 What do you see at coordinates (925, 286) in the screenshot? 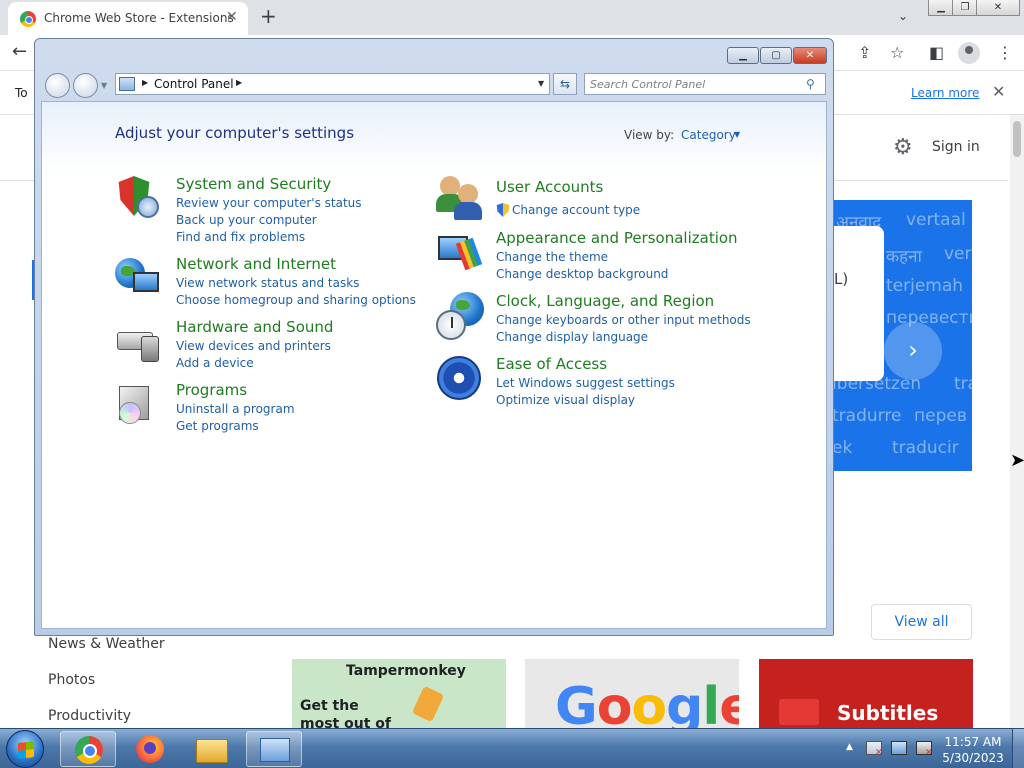
I see `banner-word: terjemah` at bounding box center [925, 286].